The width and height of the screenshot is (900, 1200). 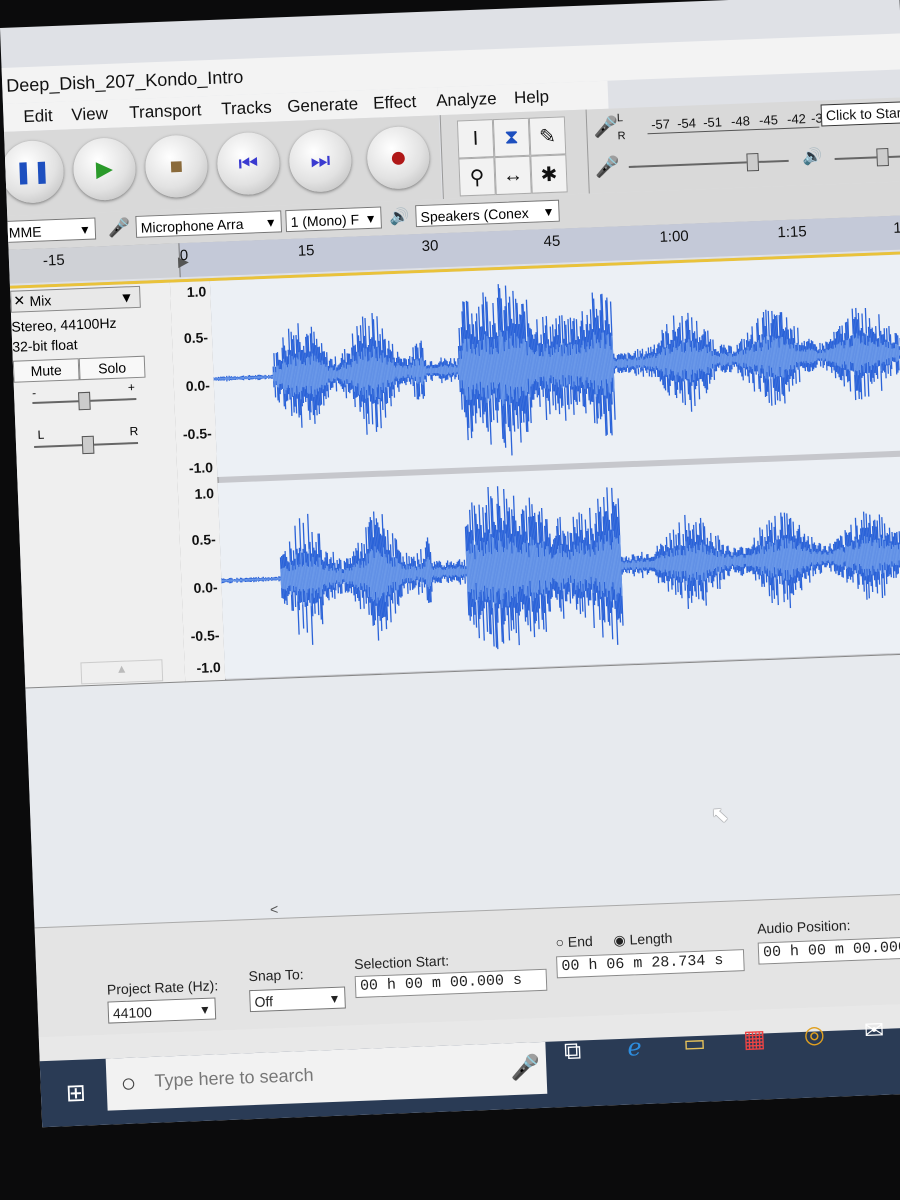 What do you see at coordinates (554, 365) in the screenshot?
I see `waveform-left-channel` at bounding box center [554, 365].